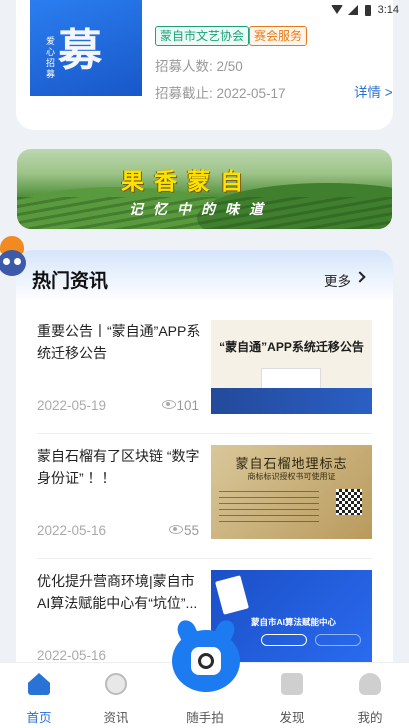 The height and width of the screenshot is (728, 409). I want to click on user-icon, so click(370, 684).